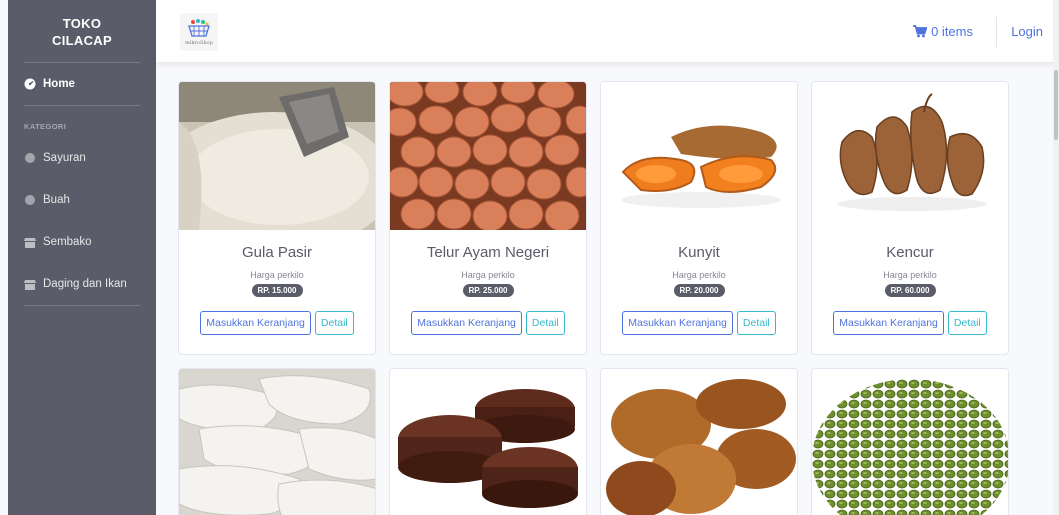  What do you see at coordinates (82, 23) in the screenshot?
I see `brand-line-1: TOKO` at bounding box center [82, 23].